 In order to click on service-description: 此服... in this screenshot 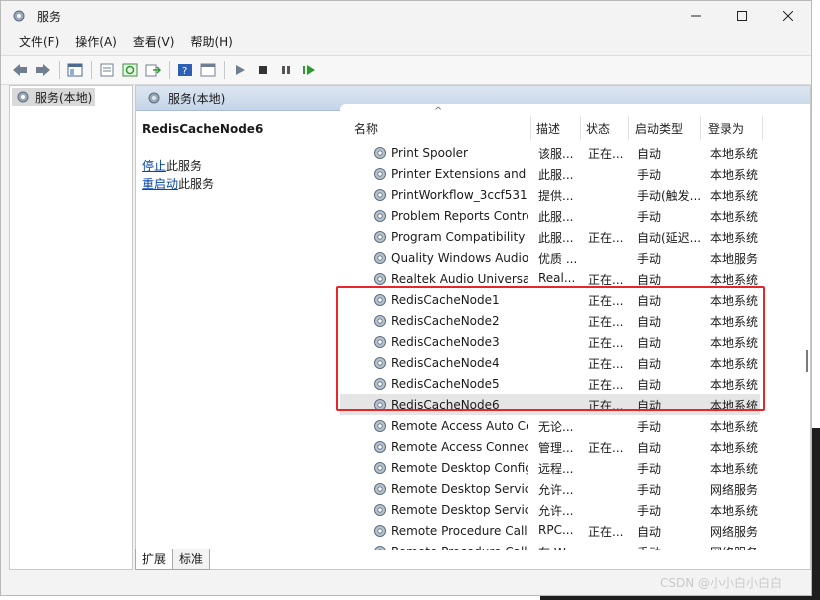, I will do `click(556, 175)`.